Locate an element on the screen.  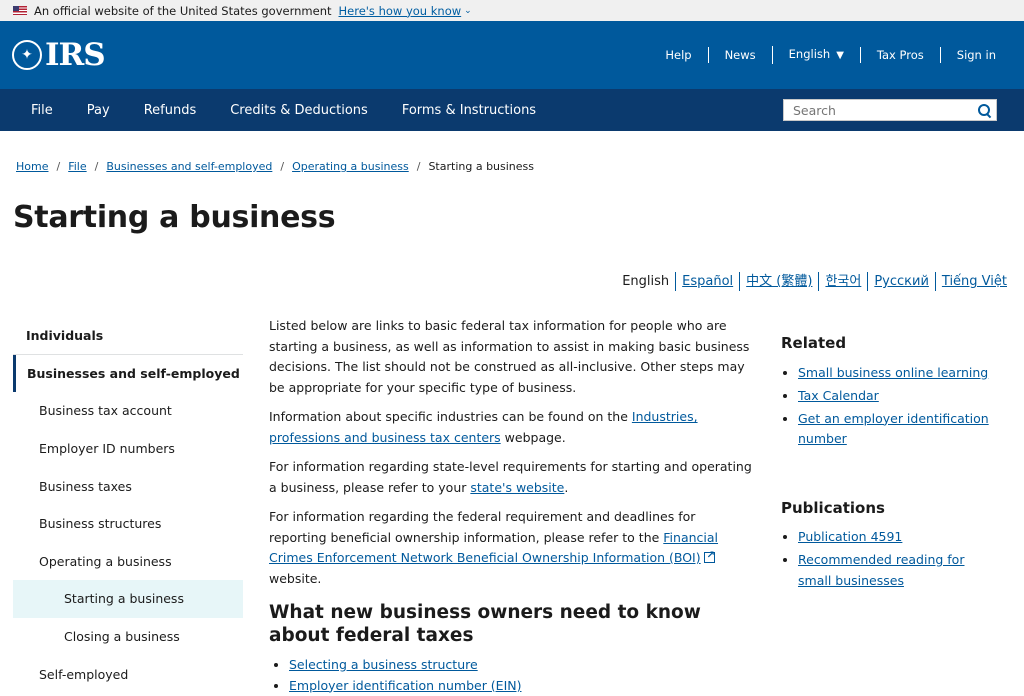
list-item: Small business online learning is located at coordinates (899, 373).